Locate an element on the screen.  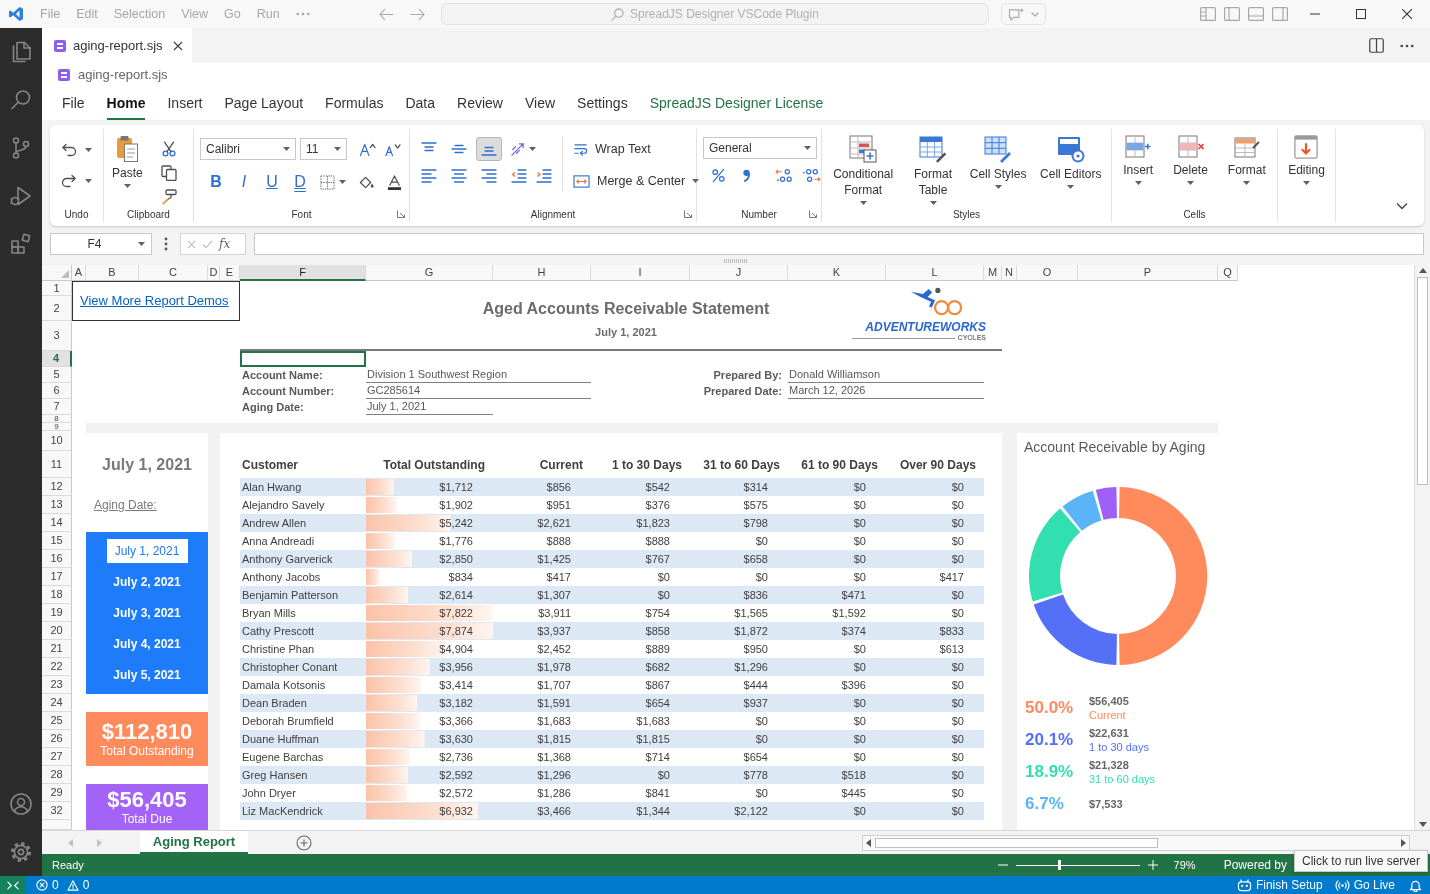
row-header: 17 is located at coordinates (57, 577).